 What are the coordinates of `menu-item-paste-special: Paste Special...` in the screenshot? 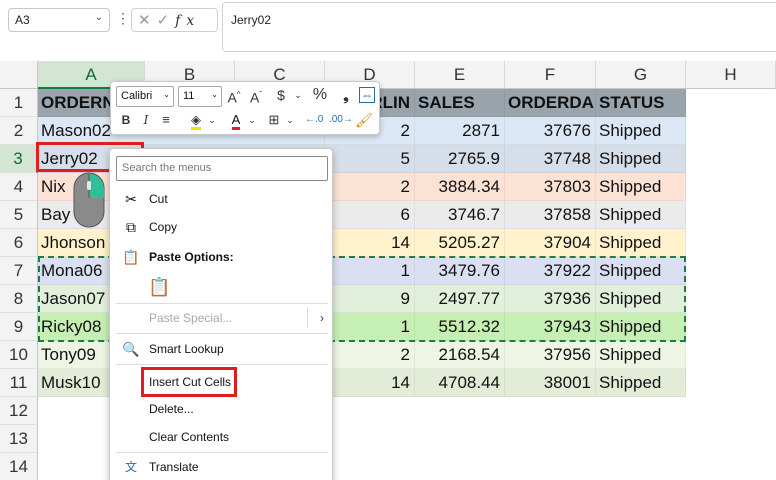 It's located at (221, 318).